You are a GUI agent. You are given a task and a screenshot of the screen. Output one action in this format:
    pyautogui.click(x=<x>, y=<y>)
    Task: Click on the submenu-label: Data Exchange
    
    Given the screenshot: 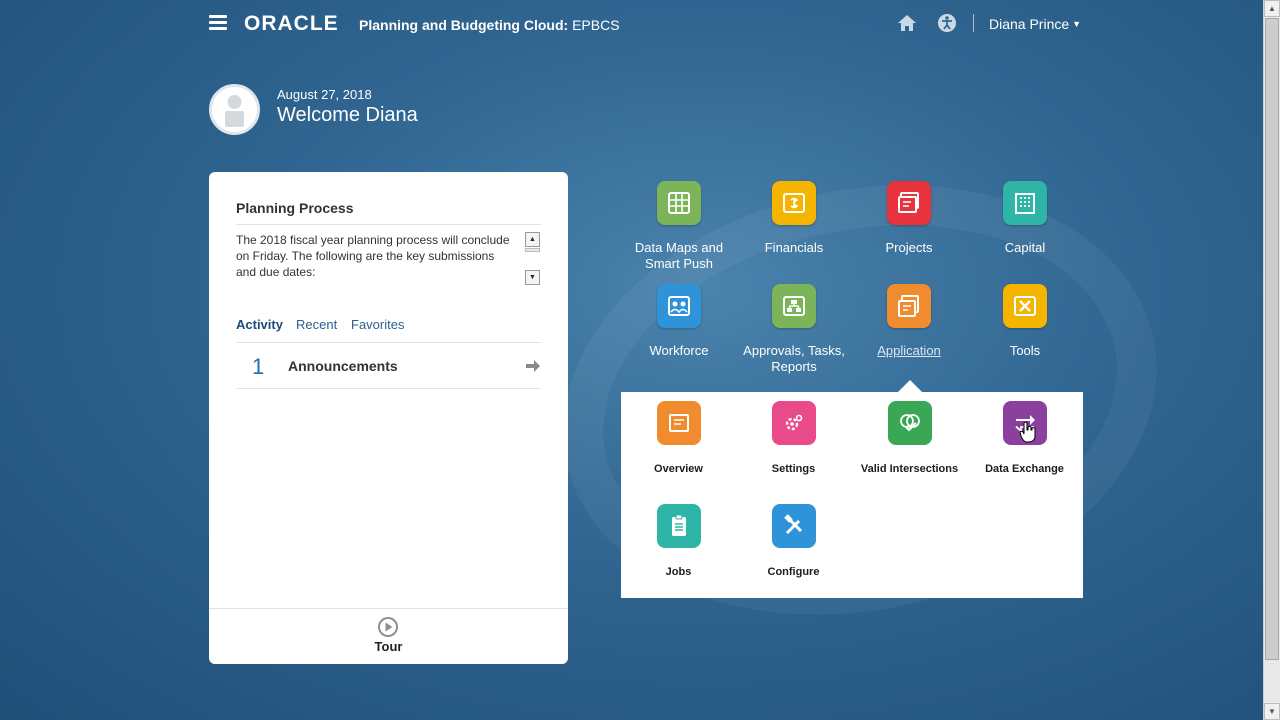 What is the action you would take?
    pyautogui.click(x=1024, y=469)
    